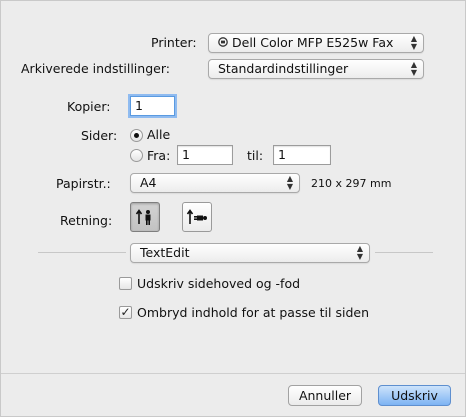 The height and width of the screenshot is (417, 466). Describe the element at coordinates (215, 183) in the screenshot. I see `paper-size-popup: A4 ▲ ▼` at that location.